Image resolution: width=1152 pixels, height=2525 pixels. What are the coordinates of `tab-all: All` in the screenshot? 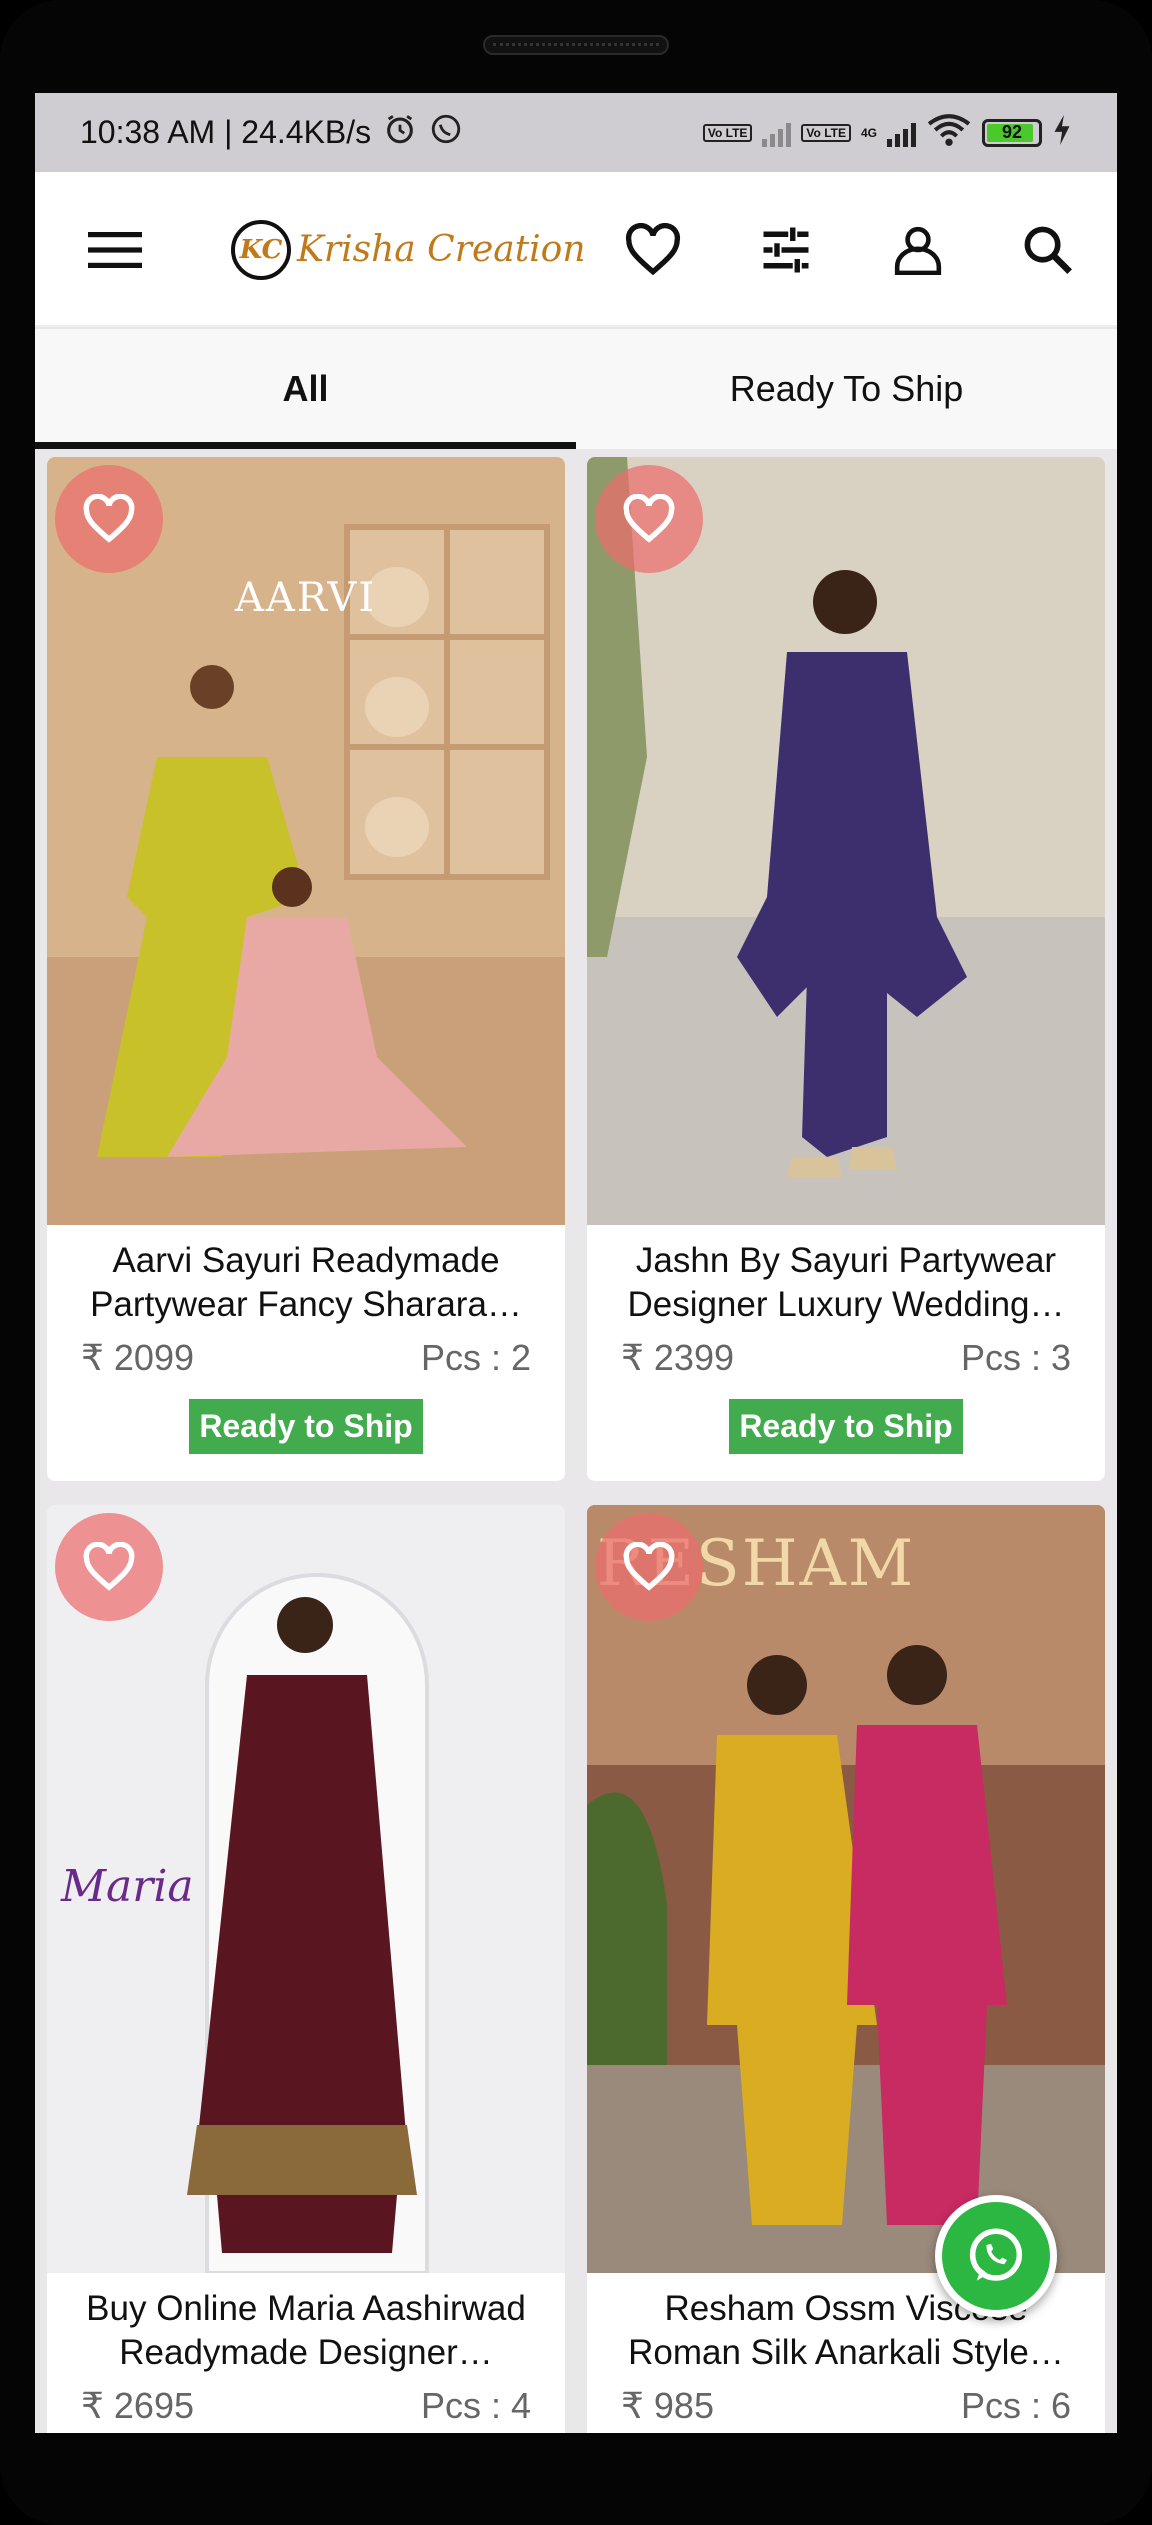 It's located at (305, 389).